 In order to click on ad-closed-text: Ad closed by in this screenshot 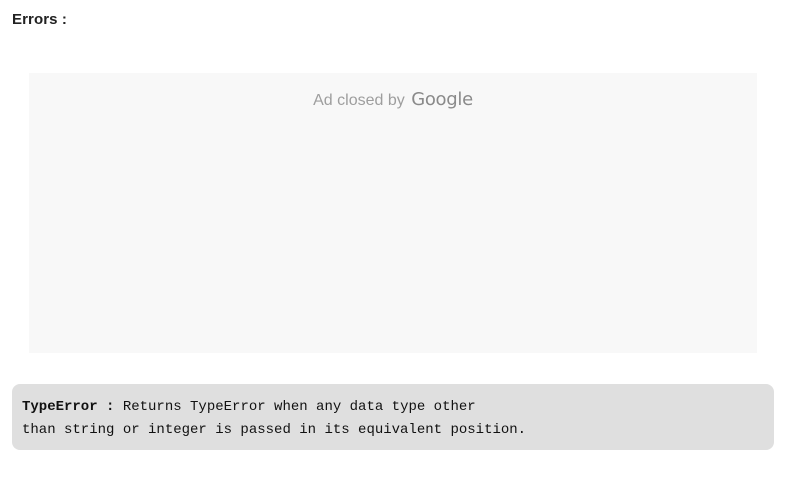, I will do `click(359, 100)`.